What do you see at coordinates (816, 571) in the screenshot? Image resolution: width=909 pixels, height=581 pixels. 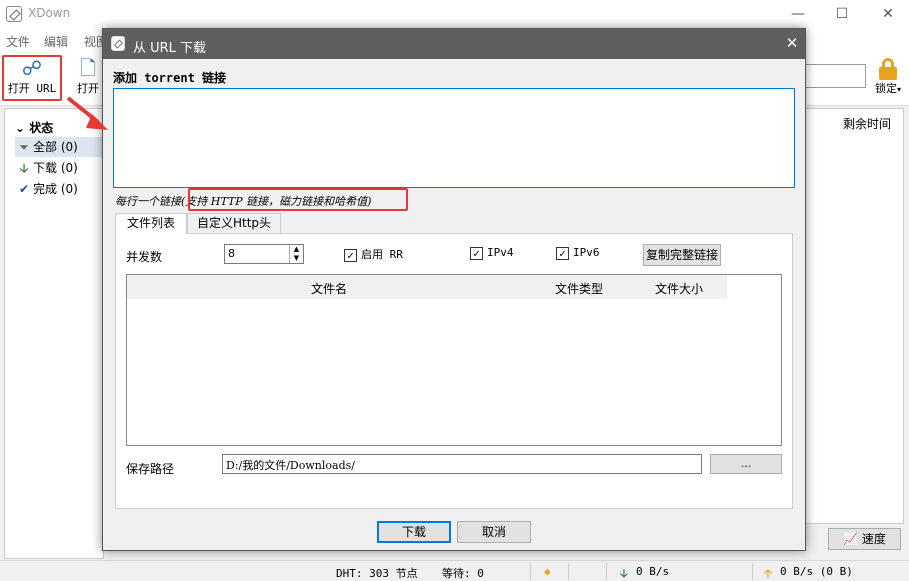 I see `upload-speed: 0 B/s (0 B)` at bounding box center [816, 571].